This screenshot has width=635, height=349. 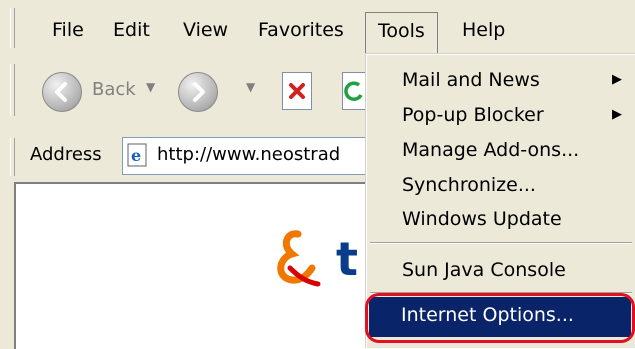 What do you see at coordinates (500, 219) in the screenshot?
I see `menu-item-windows-update: Windows Update` at bounding box center [500, 219].